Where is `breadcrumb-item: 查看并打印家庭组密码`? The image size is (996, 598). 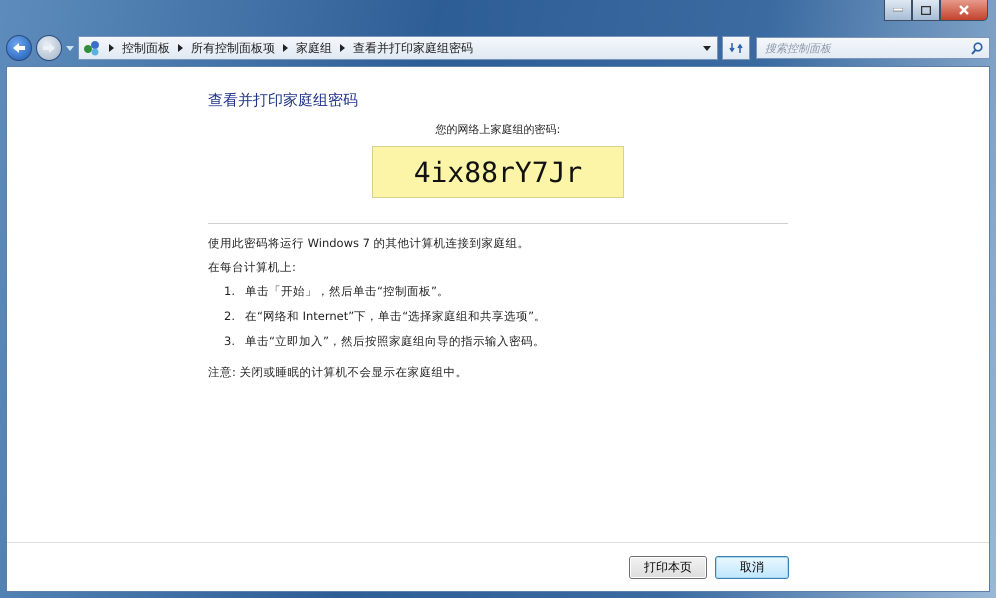
breadcrumb-item: 查看并打印家庭组密码 is located at coordinates (413, 48).